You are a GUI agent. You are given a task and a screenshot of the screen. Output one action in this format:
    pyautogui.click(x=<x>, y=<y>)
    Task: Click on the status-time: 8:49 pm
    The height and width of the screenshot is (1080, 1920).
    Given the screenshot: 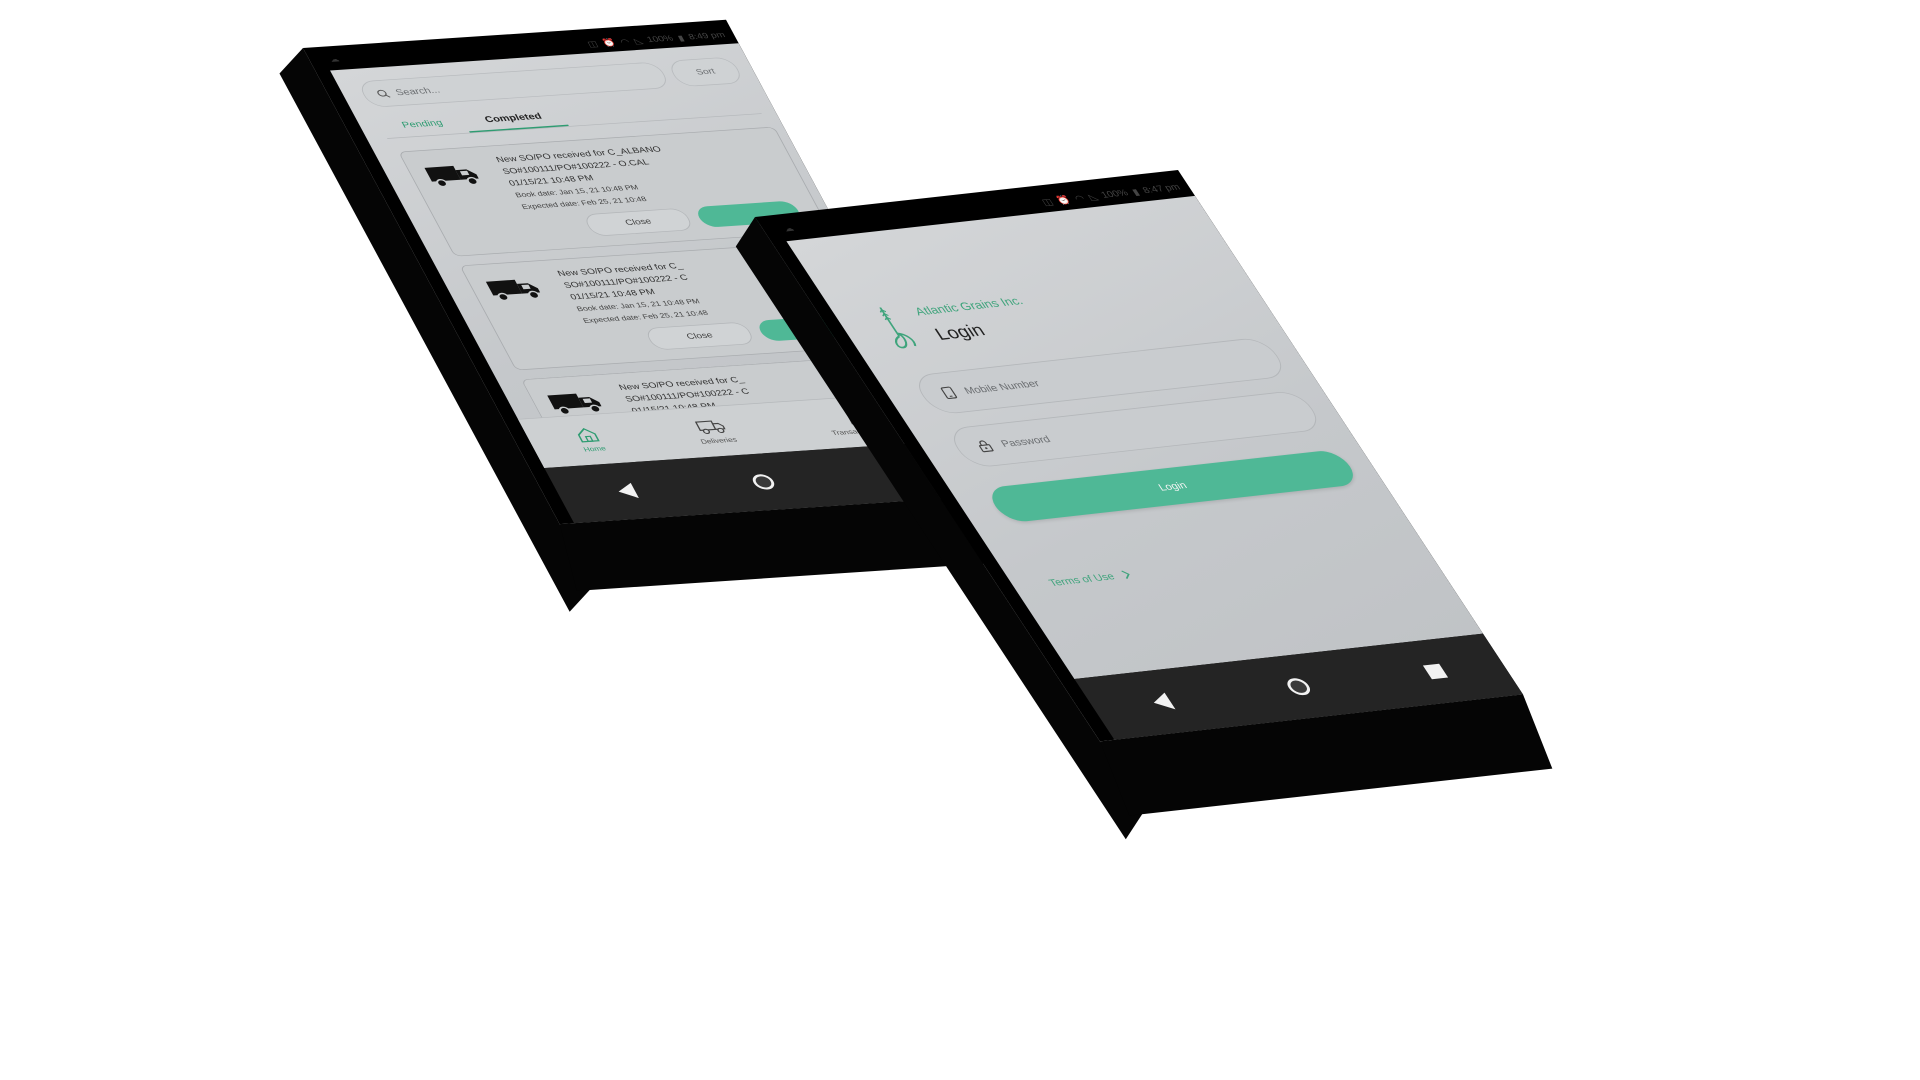 What is the action you would take?
    pyautogui.click(x=707, y=36)
    